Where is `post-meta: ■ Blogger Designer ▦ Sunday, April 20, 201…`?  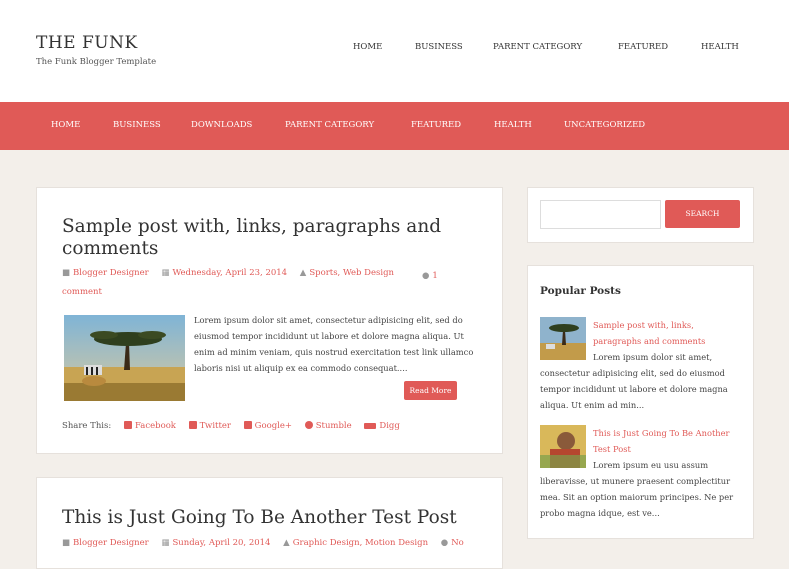
post-meta: ■ Blogger Designer ▦ Sunday, April 20, 201… is located at coordinates (263, 543).